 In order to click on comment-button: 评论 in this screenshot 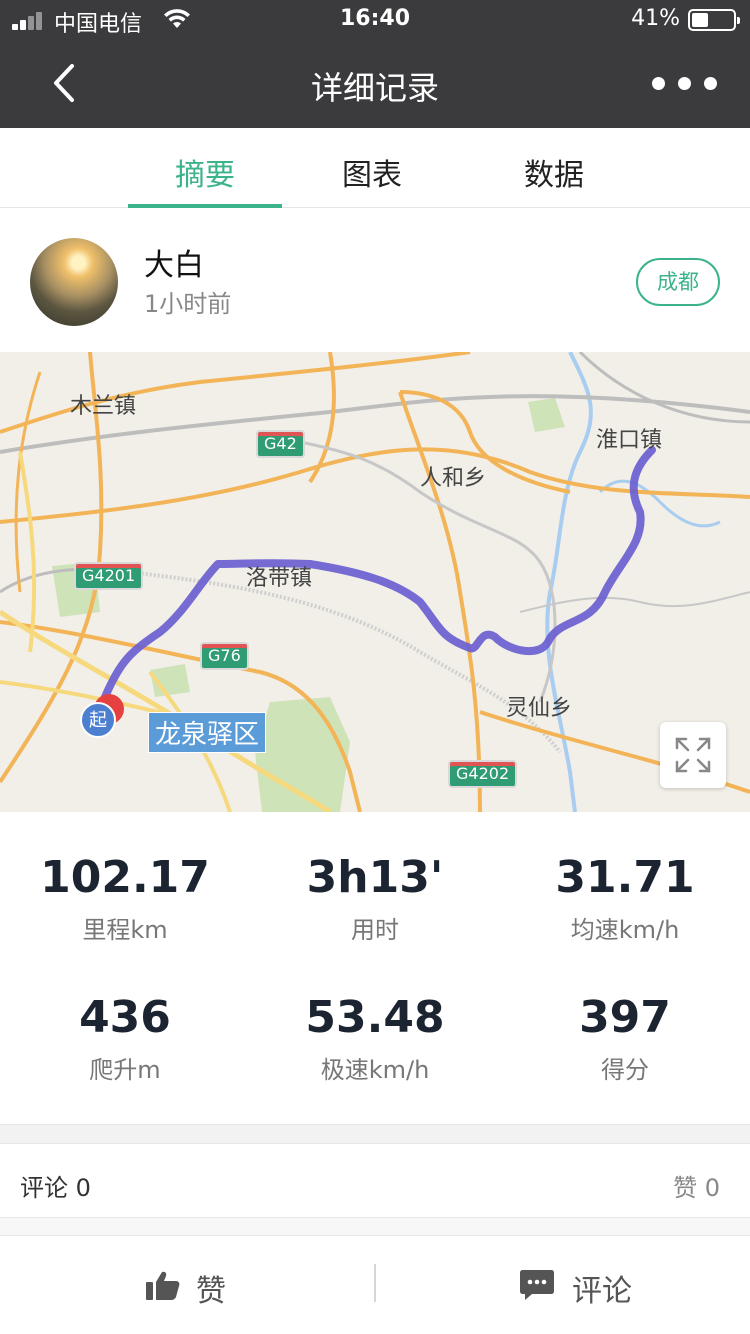, I will do `click(563, 1285)`.